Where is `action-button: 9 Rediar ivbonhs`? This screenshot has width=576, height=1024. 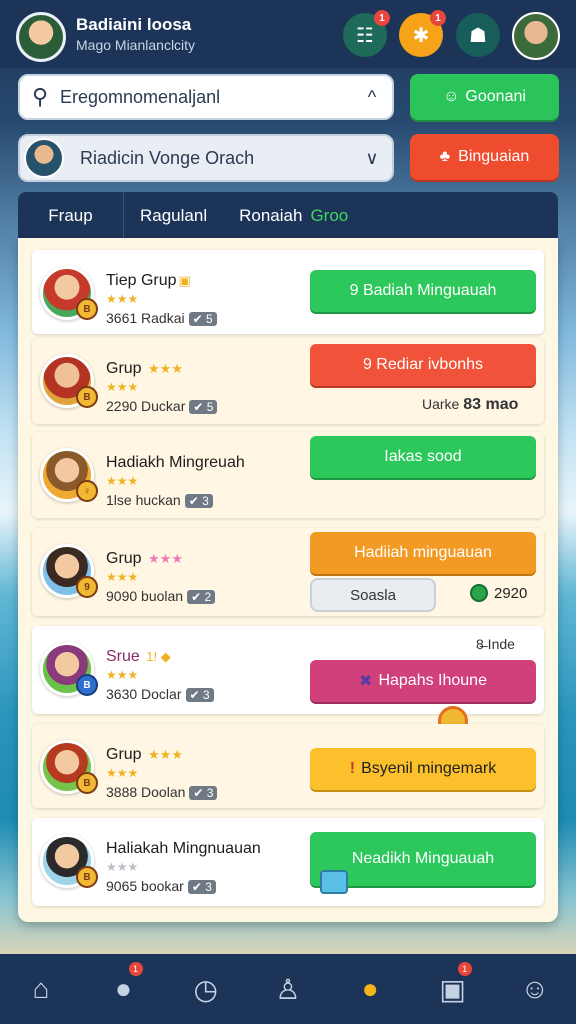 action-button: 9 Rediar ivbonhs is located at coordinates (423, 365).